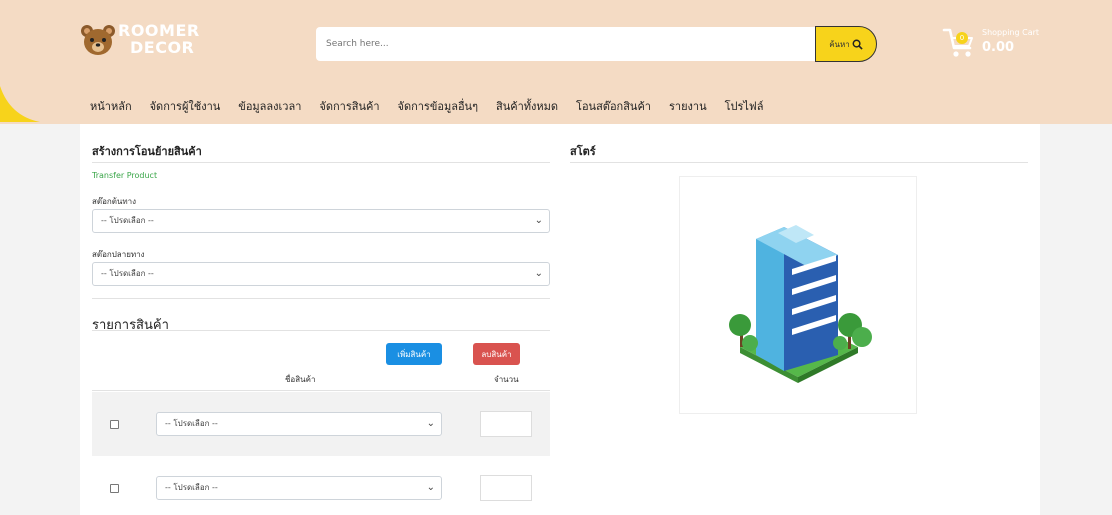  I want to click on nav-item-profile: โปรไฟล์, so click(744, 106).